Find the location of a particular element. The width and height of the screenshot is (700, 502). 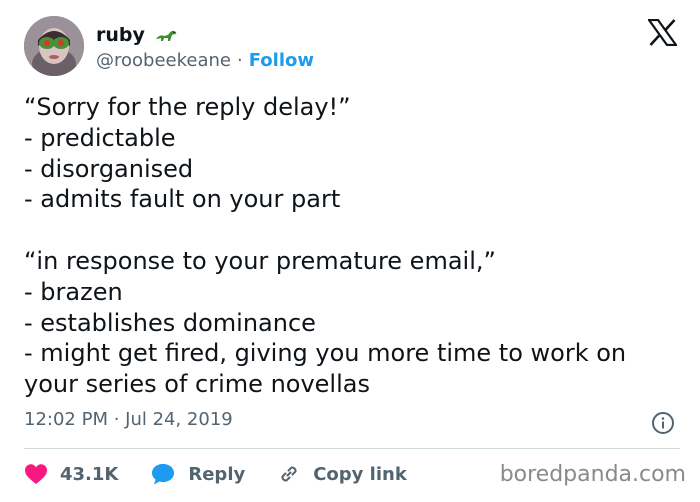

tweet-timestamp: 12:02 PM · Jul 24, 2019 is located at coordinates (128, 419).